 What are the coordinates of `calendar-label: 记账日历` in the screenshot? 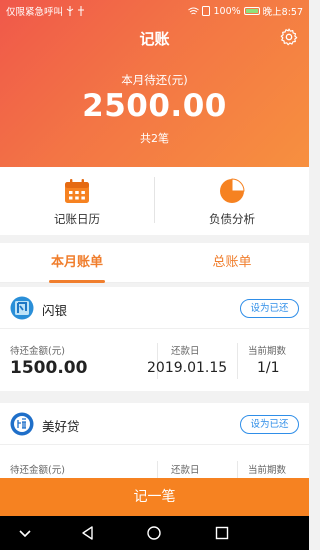 It's located at (77, 219).